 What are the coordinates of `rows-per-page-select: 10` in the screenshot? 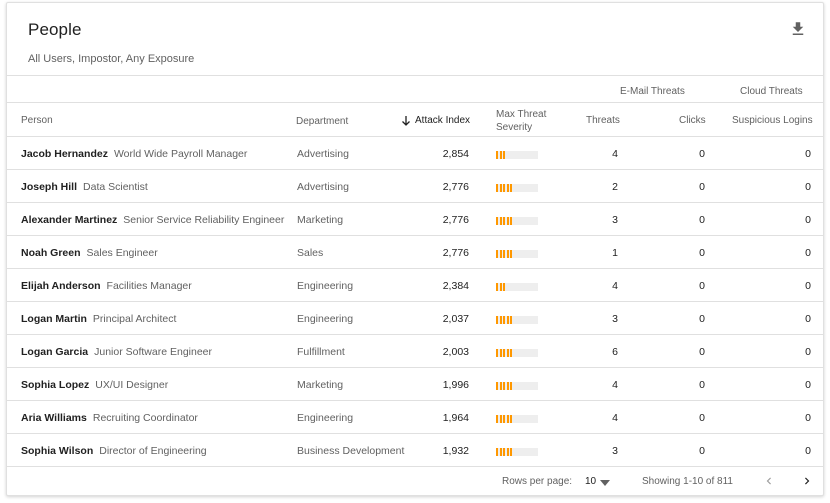 It's located at (590, 481).